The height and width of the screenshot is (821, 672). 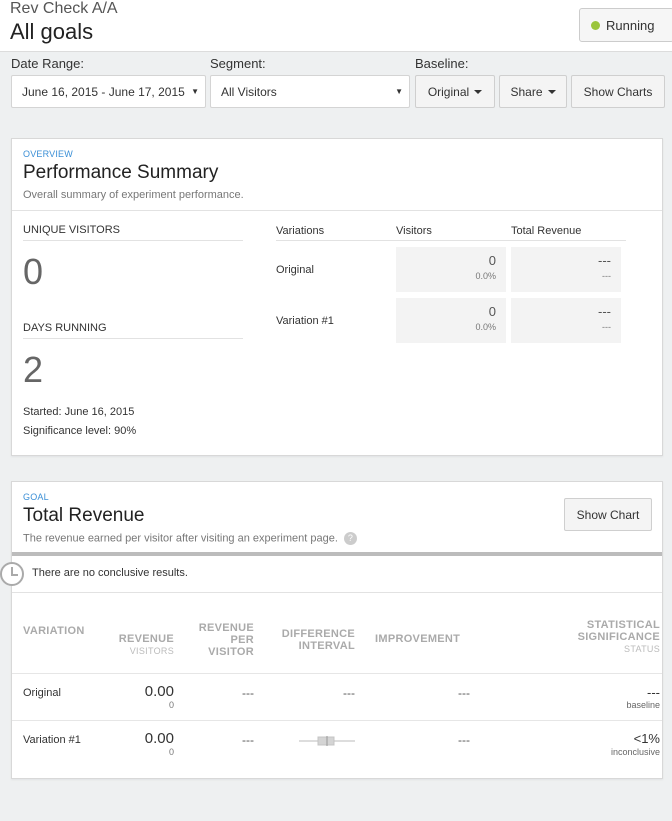 I want to click on improvement-column-header: IMPROVEMENT, so click(x=418, y=639).